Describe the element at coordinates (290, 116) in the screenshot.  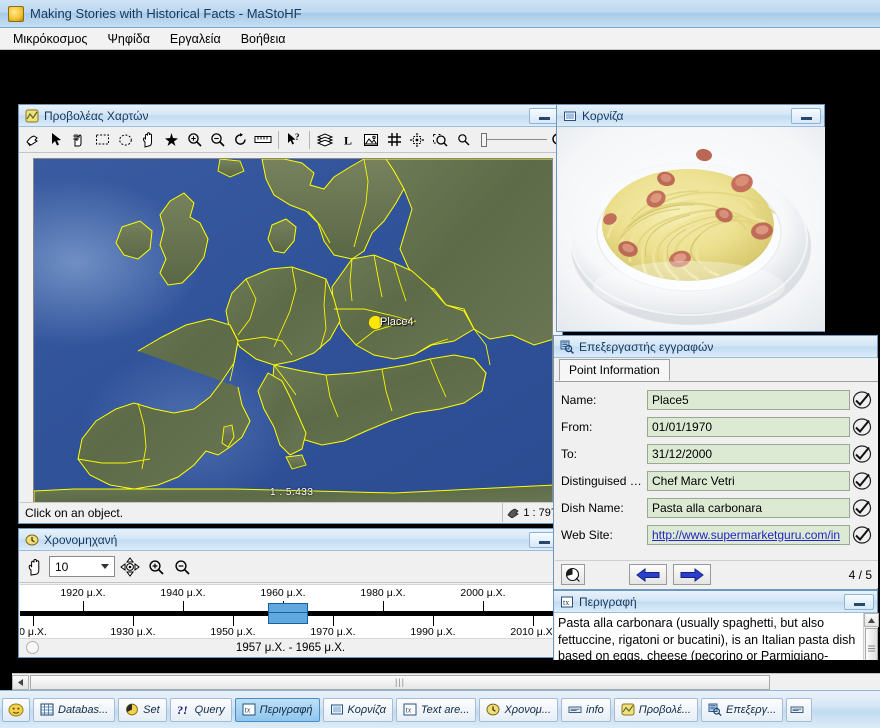
I see `map-viewer-titlebar: Προβολέας Χαρτών` at that location.